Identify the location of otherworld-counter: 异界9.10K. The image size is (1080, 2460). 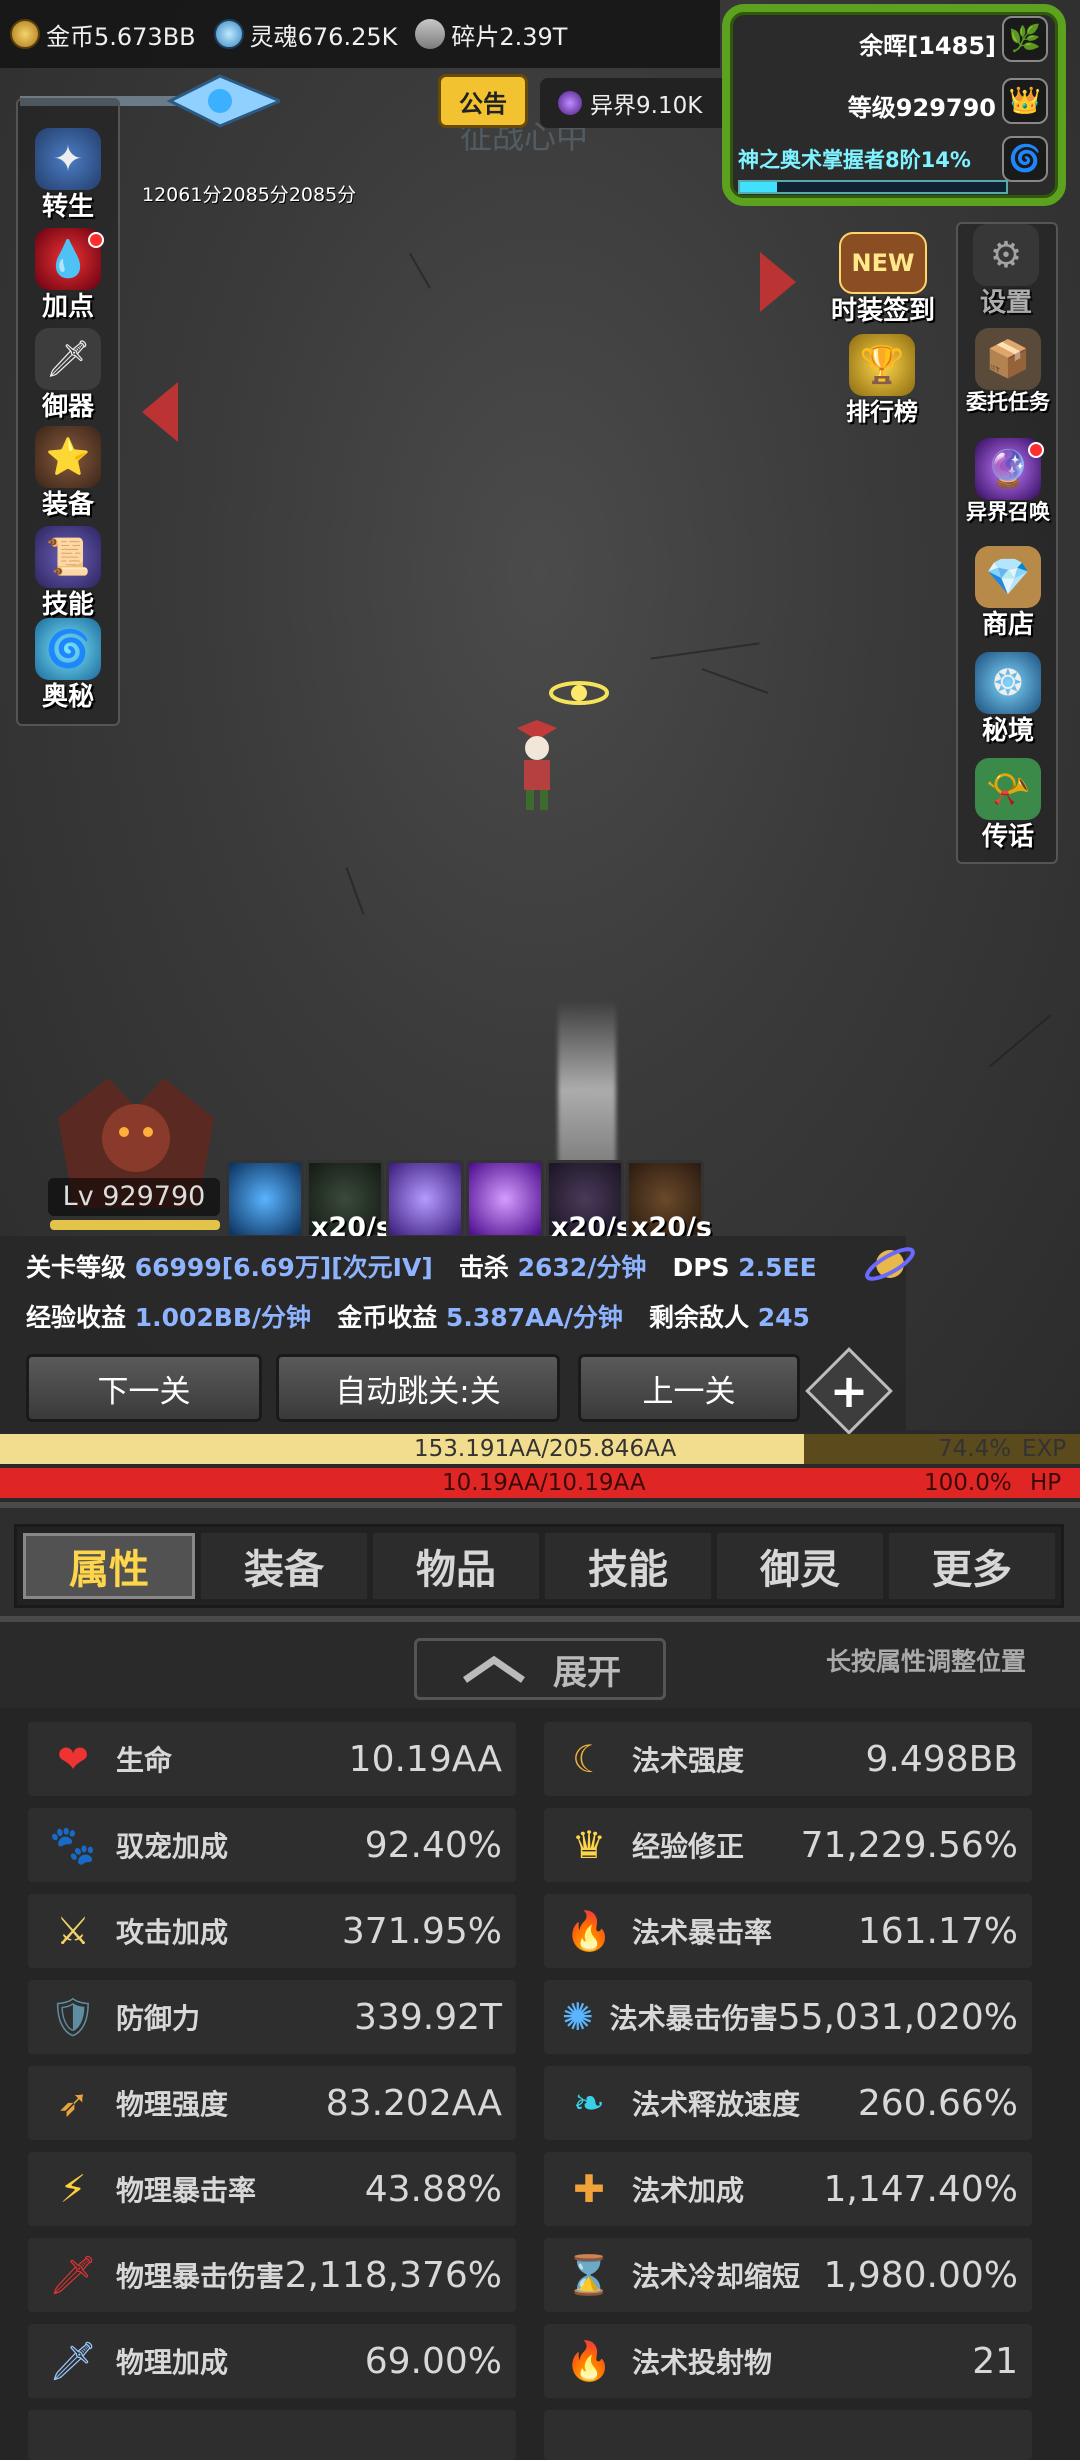
(635, 103).